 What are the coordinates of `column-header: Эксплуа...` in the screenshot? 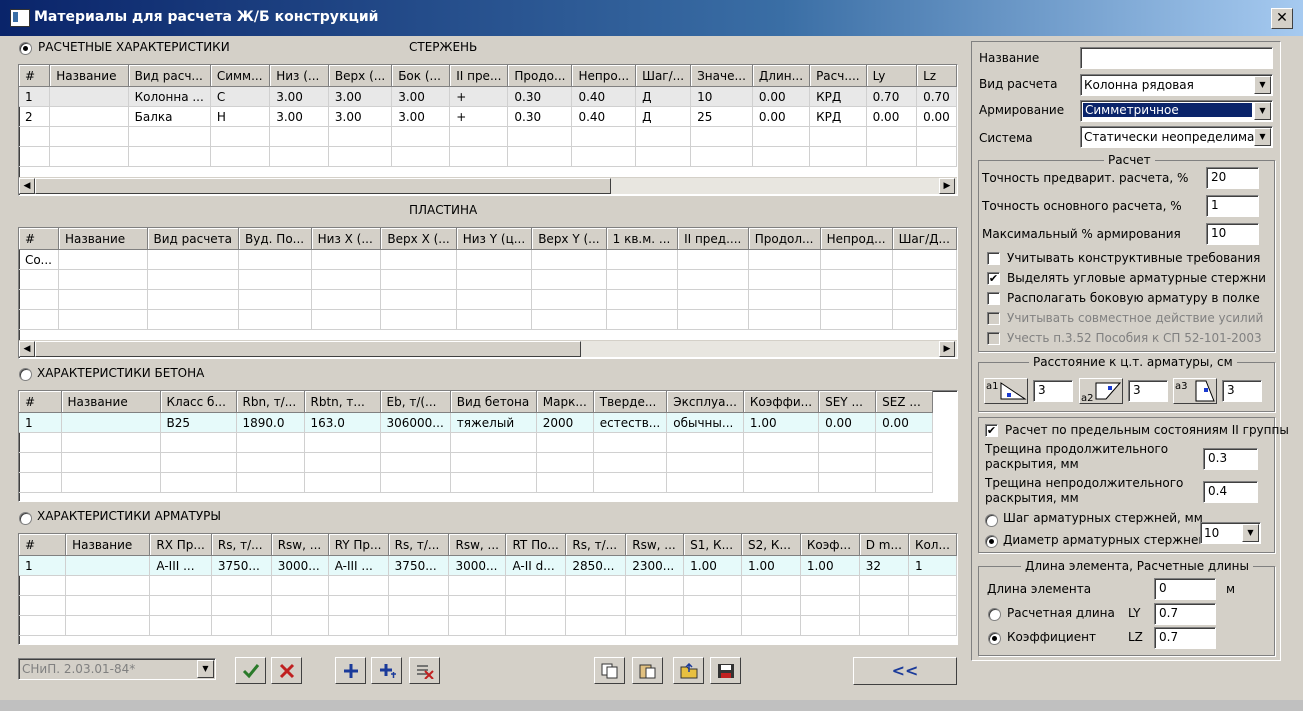 It's located at (705, 402).